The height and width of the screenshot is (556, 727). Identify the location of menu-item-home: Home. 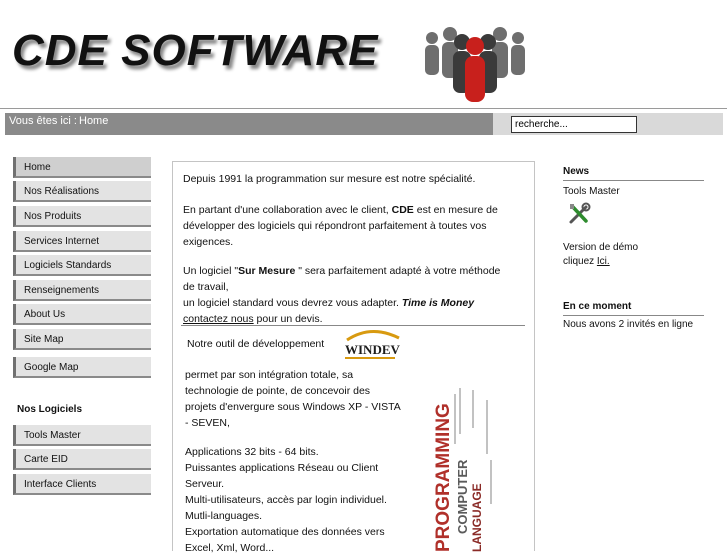
(82, 167).